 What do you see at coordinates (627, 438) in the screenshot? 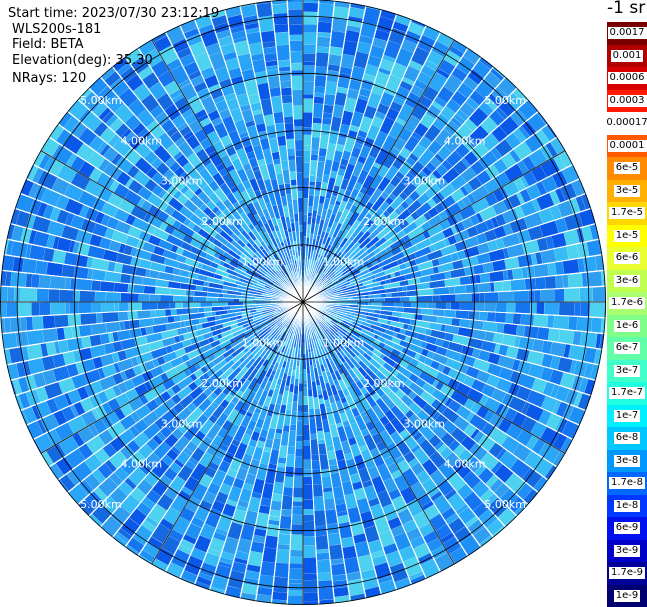
I see `colorbar-tick-label: 6e-8` at bounding box center [627, 438].